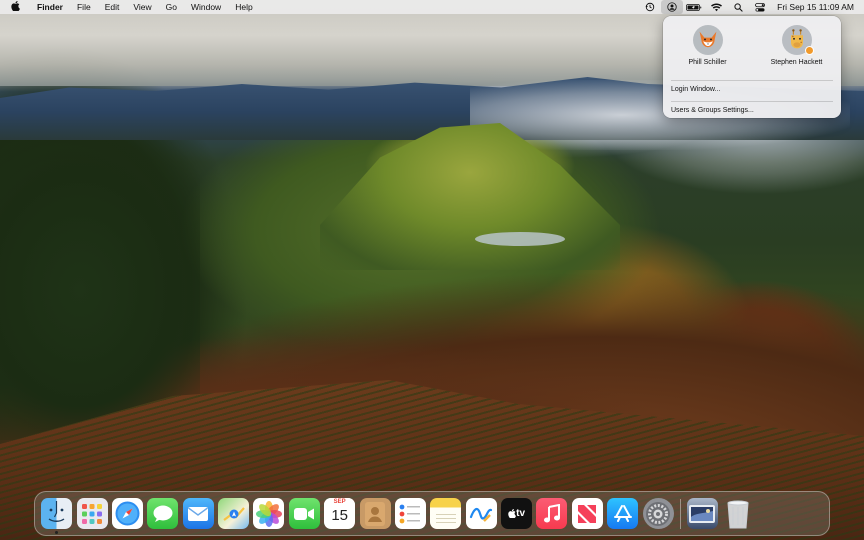  Describe the element at coordinates (672, 7) in the screenshot. I see `user-switcher-icon` at that location.